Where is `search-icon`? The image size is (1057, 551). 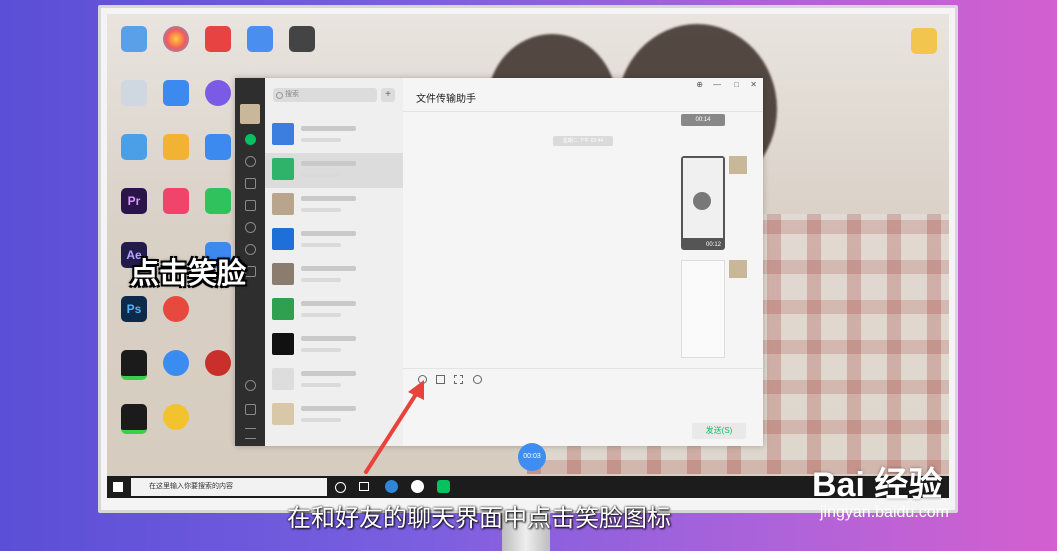
search-icon is located at coordinates (279, 95).